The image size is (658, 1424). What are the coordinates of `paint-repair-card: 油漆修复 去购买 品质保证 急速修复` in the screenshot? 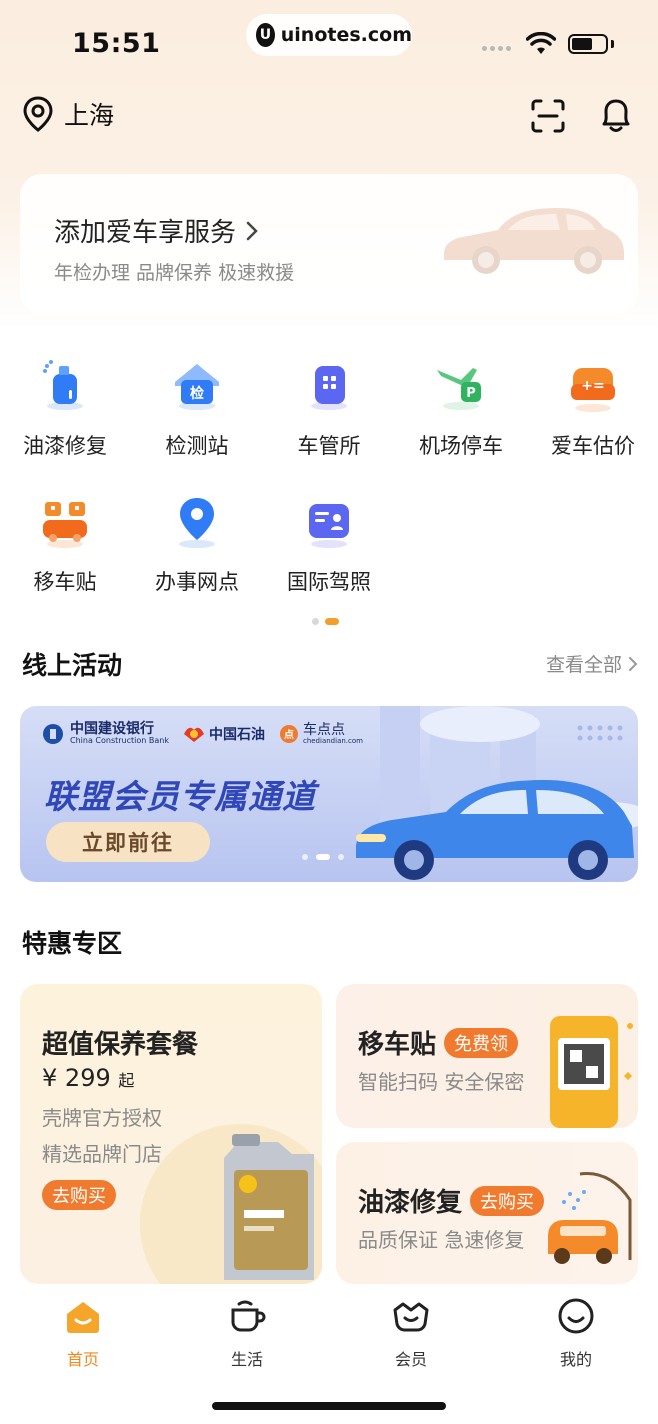 It's located at (487, 1213).